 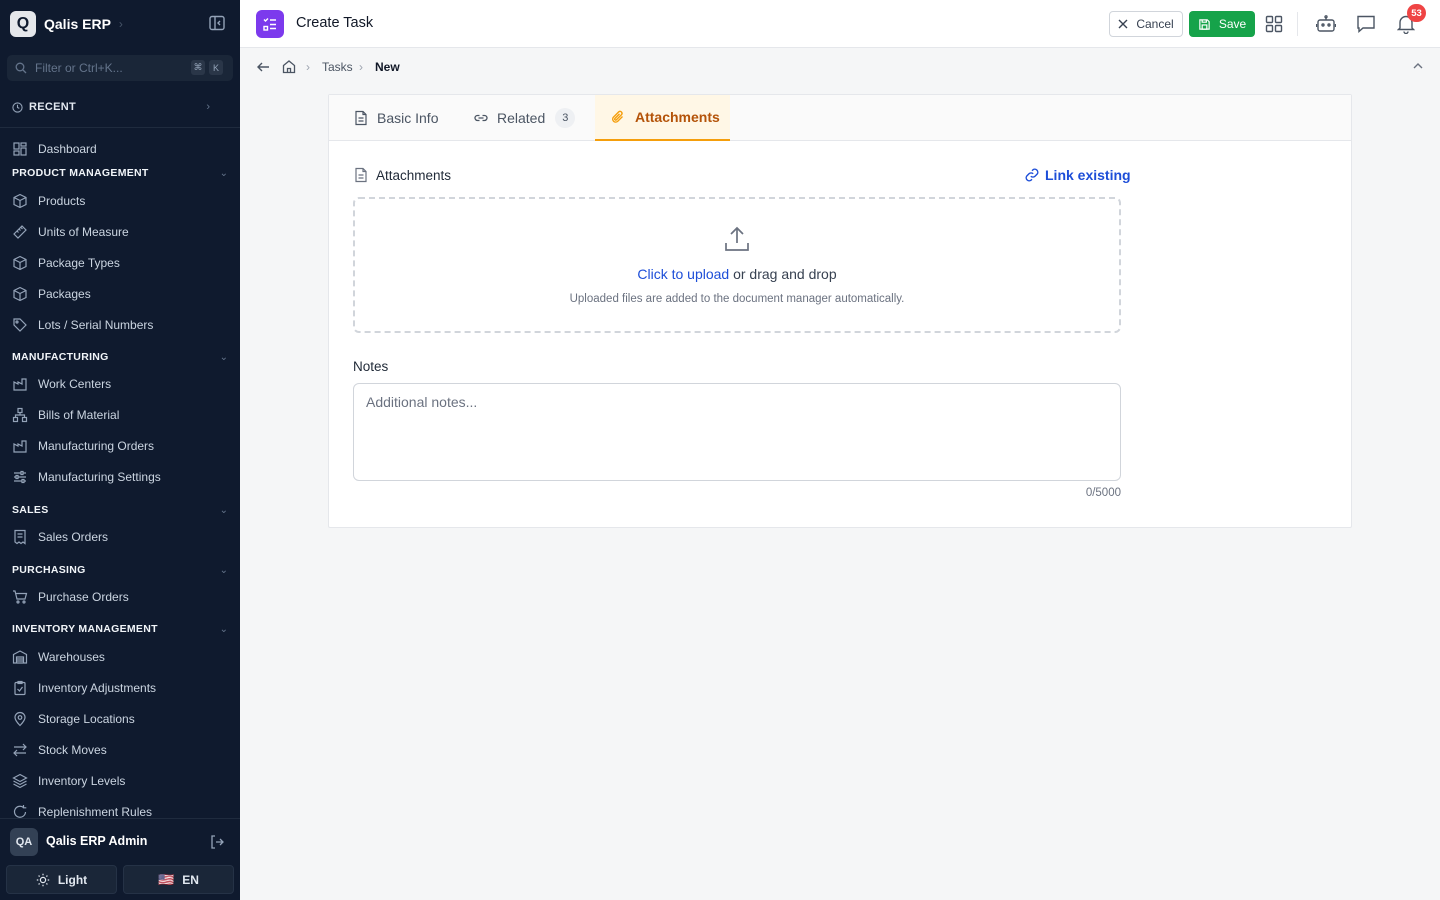 What do you see at coordinates (111, 107) in the screenshot?
I see `recent-toggle: RECENT ›` at bounding box center [111, 107].